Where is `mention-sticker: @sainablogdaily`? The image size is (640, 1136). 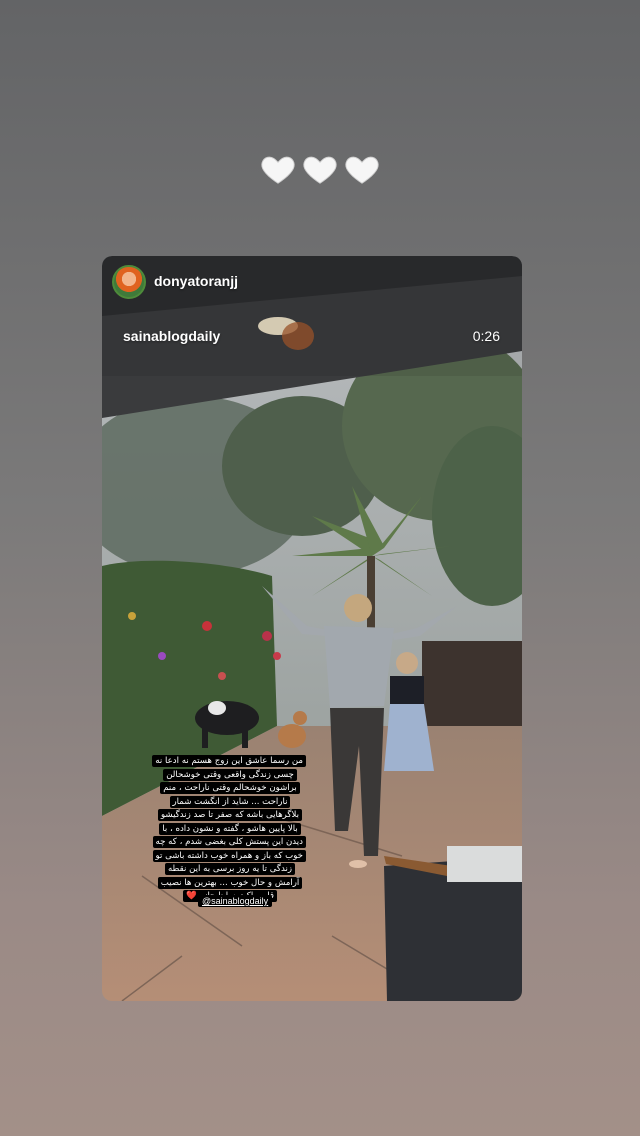 mention-sticker: @sainablogdaily is located at coordinates (235, 901).